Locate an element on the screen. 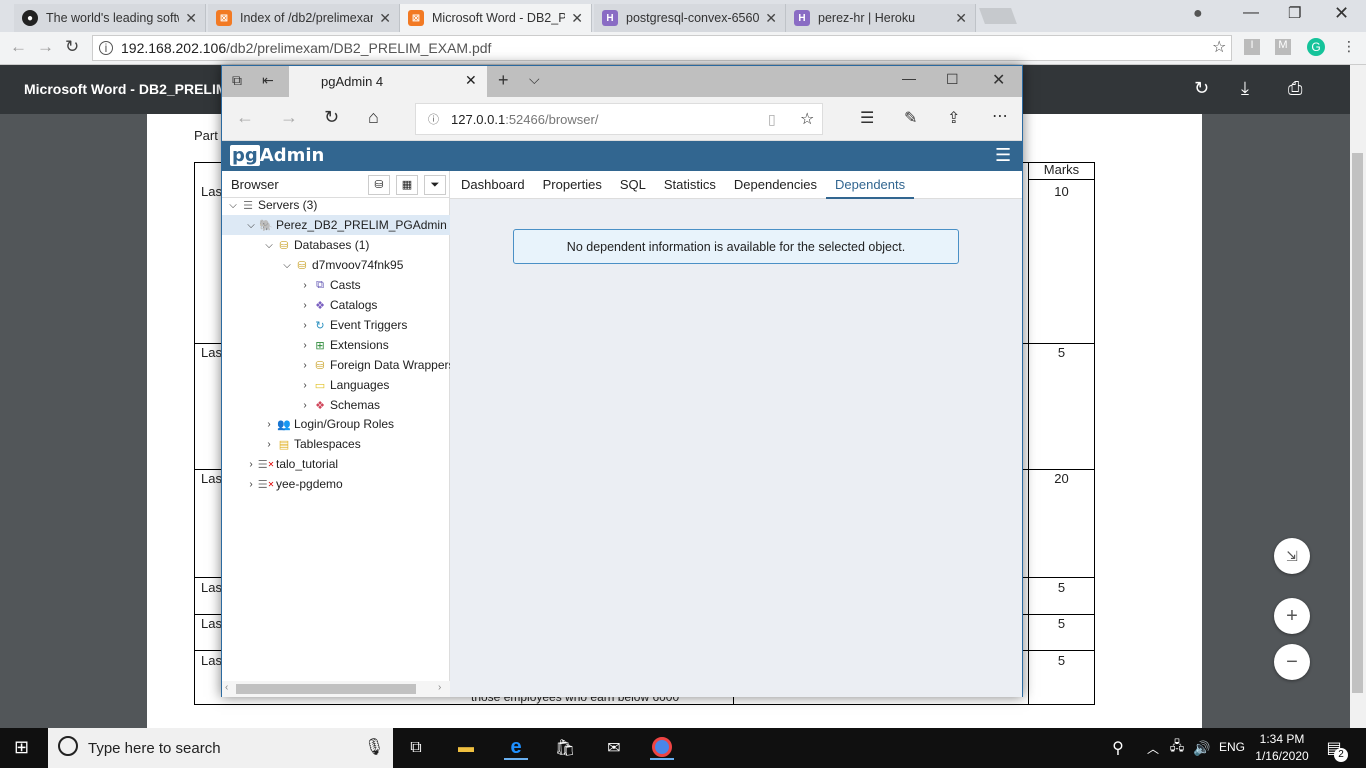 This screenshot has height=768, width=1366. extension-i-icon: I is located at coordinates (1252, 47).